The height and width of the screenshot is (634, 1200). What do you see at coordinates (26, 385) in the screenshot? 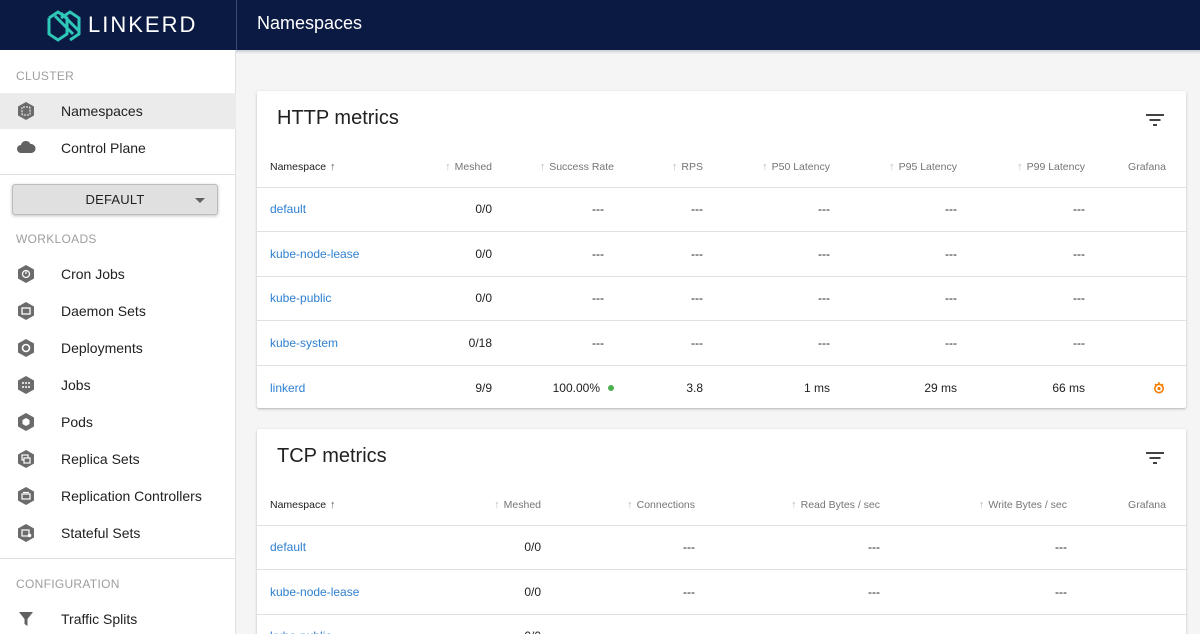
I see `job-icon` at bounding box center [26, 385].